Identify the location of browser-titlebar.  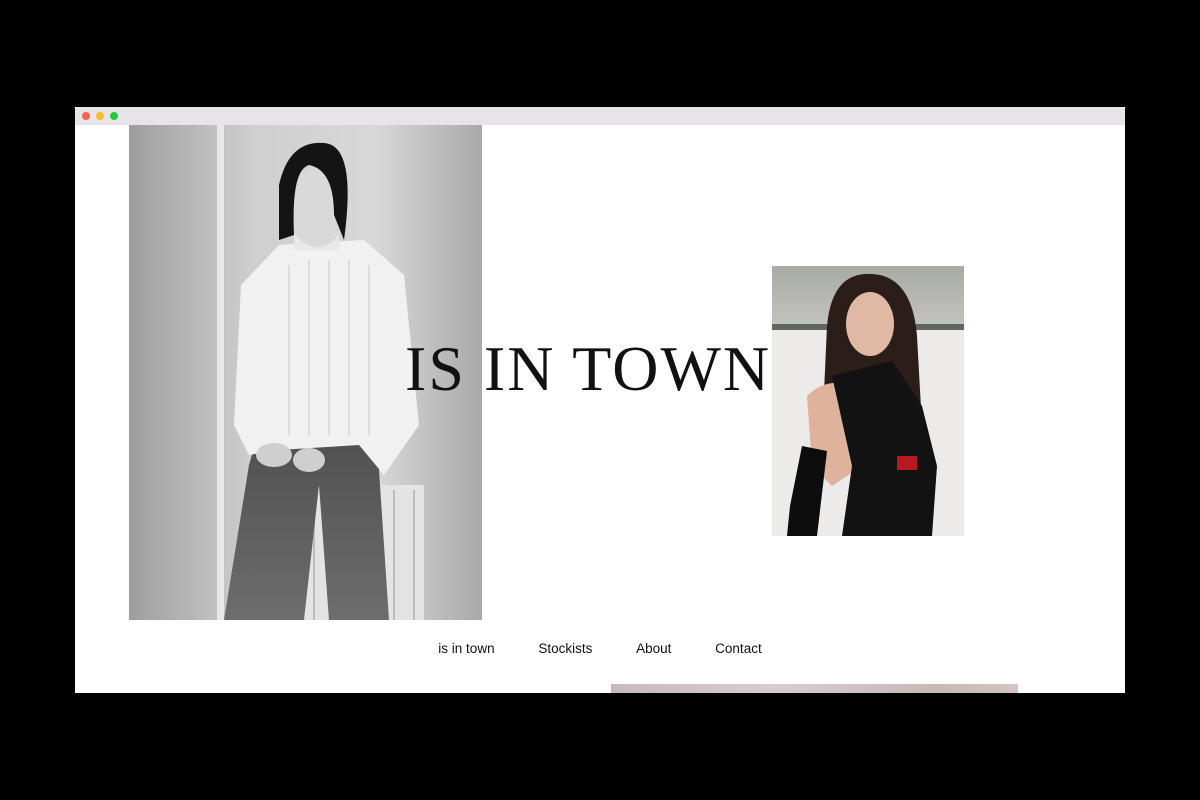
(600, 116).